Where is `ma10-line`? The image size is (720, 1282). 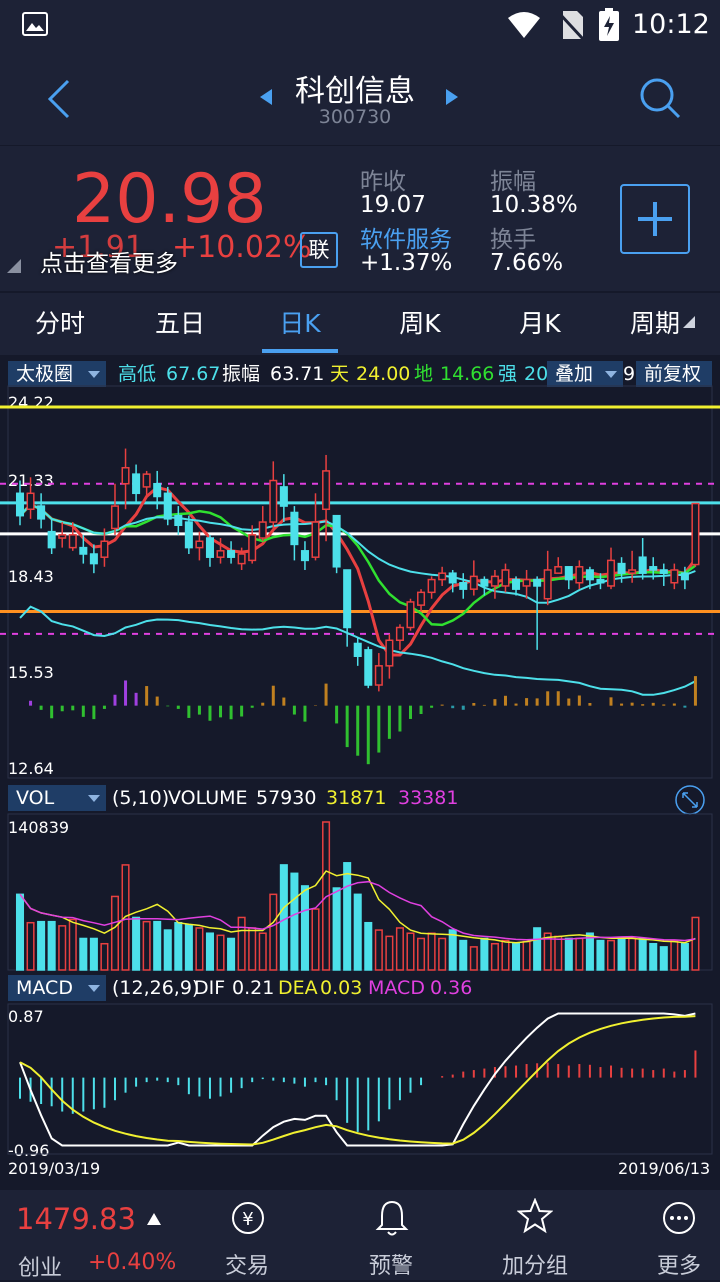
ma10-line is located at coordinates (358, 564).